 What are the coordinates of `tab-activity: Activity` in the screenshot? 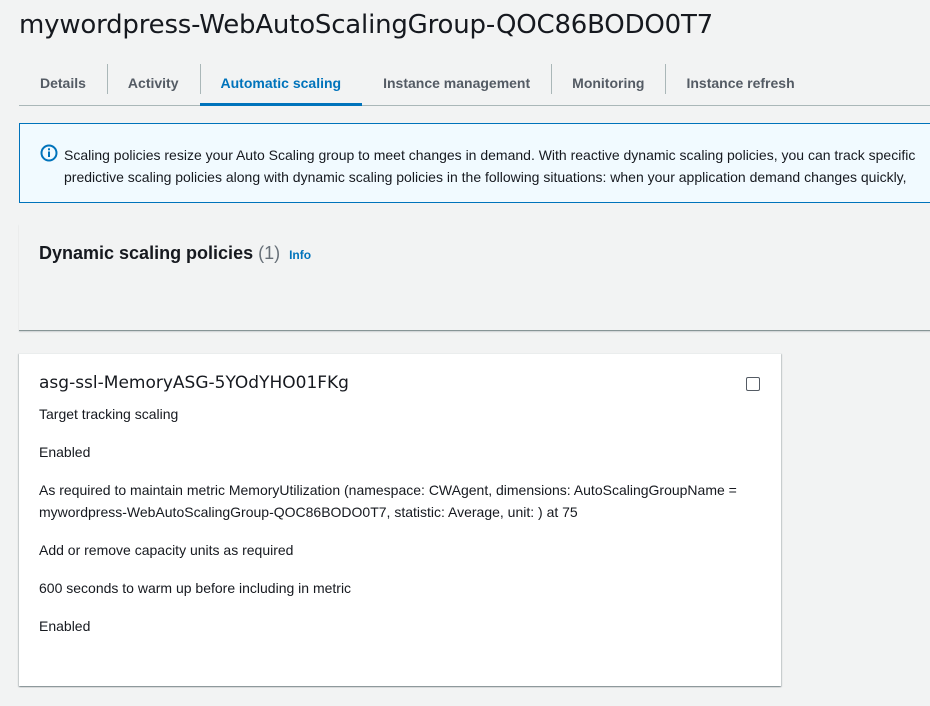 It's located at (153, 82).